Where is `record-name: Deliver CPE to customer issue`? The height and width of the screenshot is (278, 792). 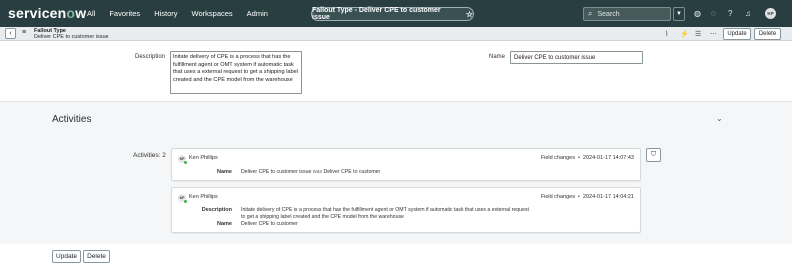 record-name: Deliver CPE to customer issue is located at coordinates (71, 37).